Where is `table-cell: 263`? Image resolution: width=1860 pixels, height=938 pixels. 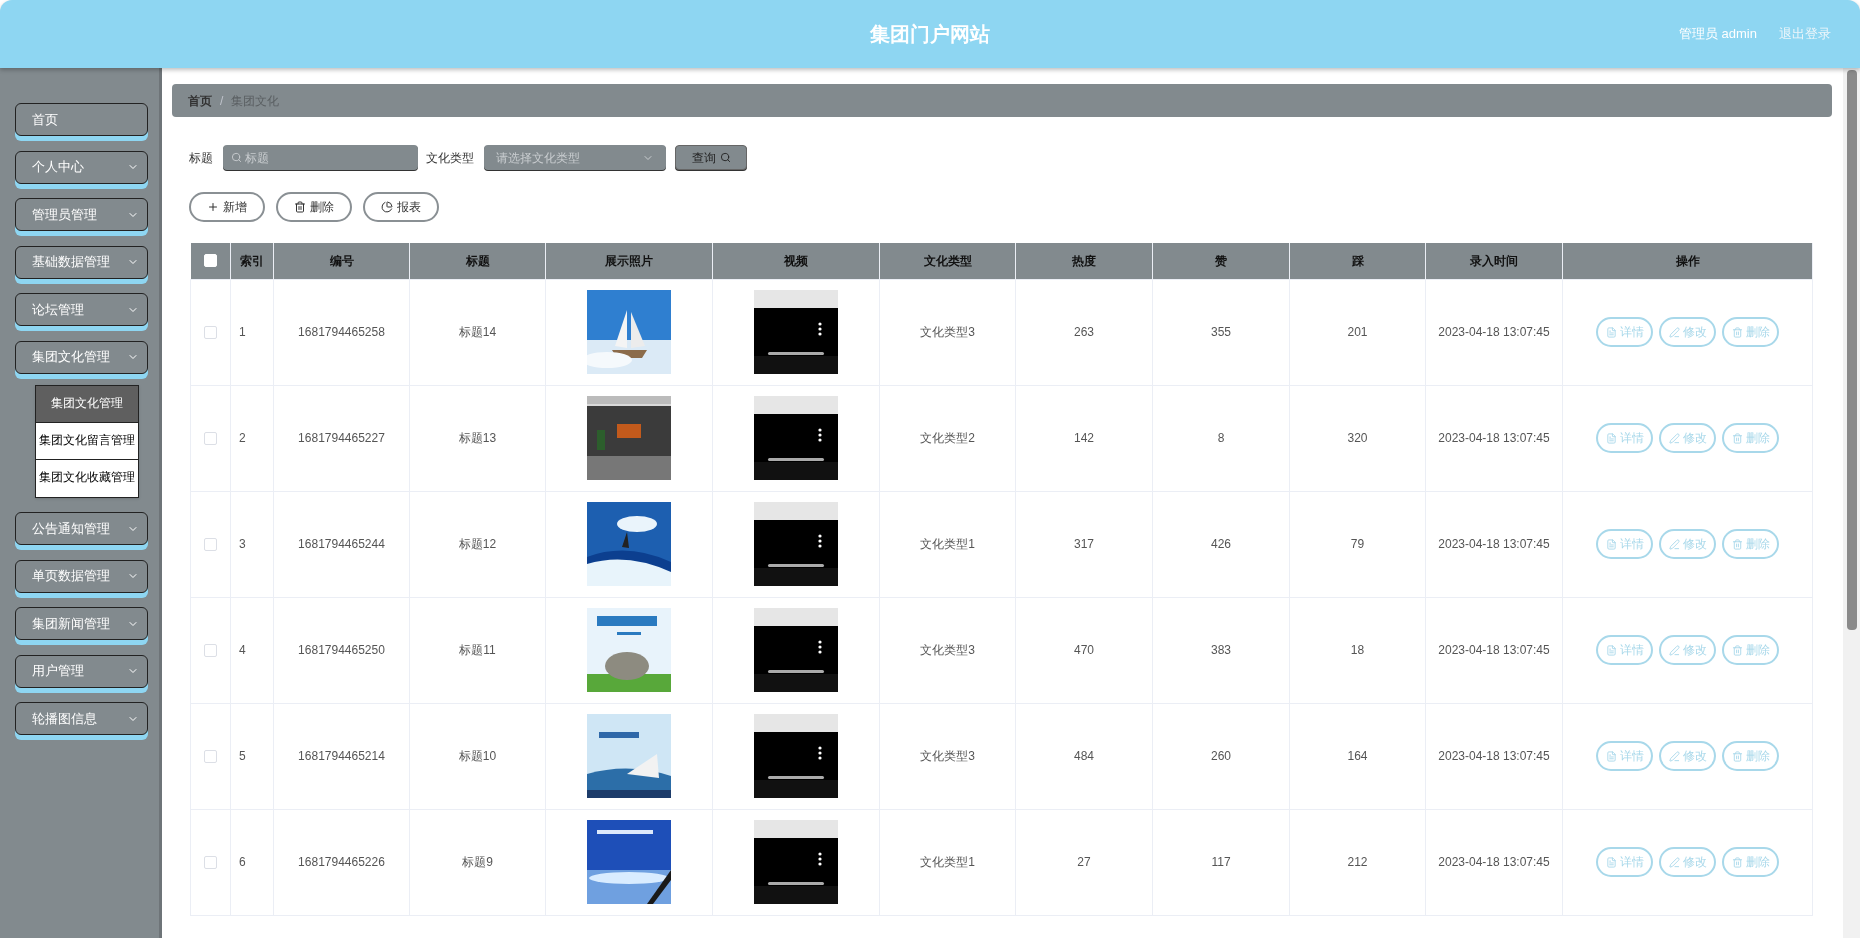 table-cell: 263 is located at coordinates (1084, 332).